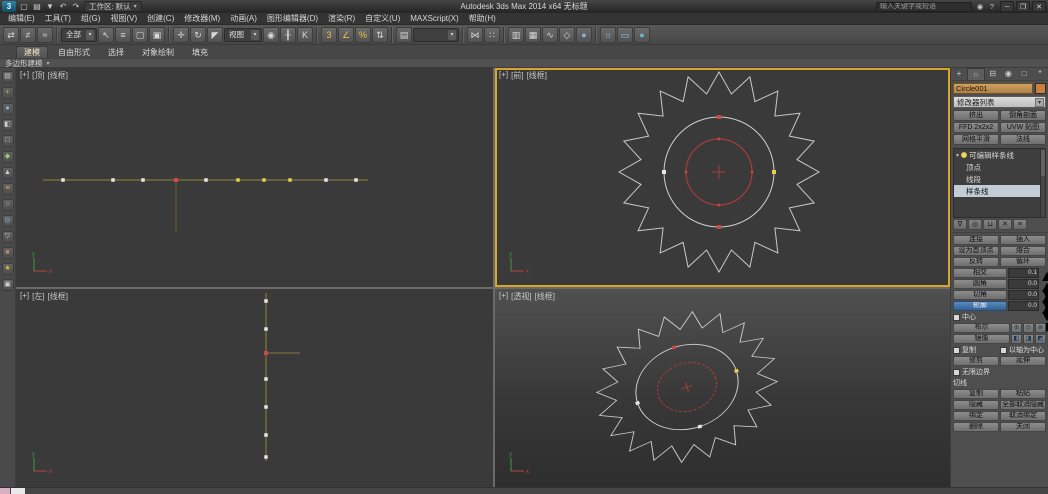 The width and height of the screenshot is (1048, 494). I want to click on window-crossing-toggle-icon: ▣, so click(157, 34).